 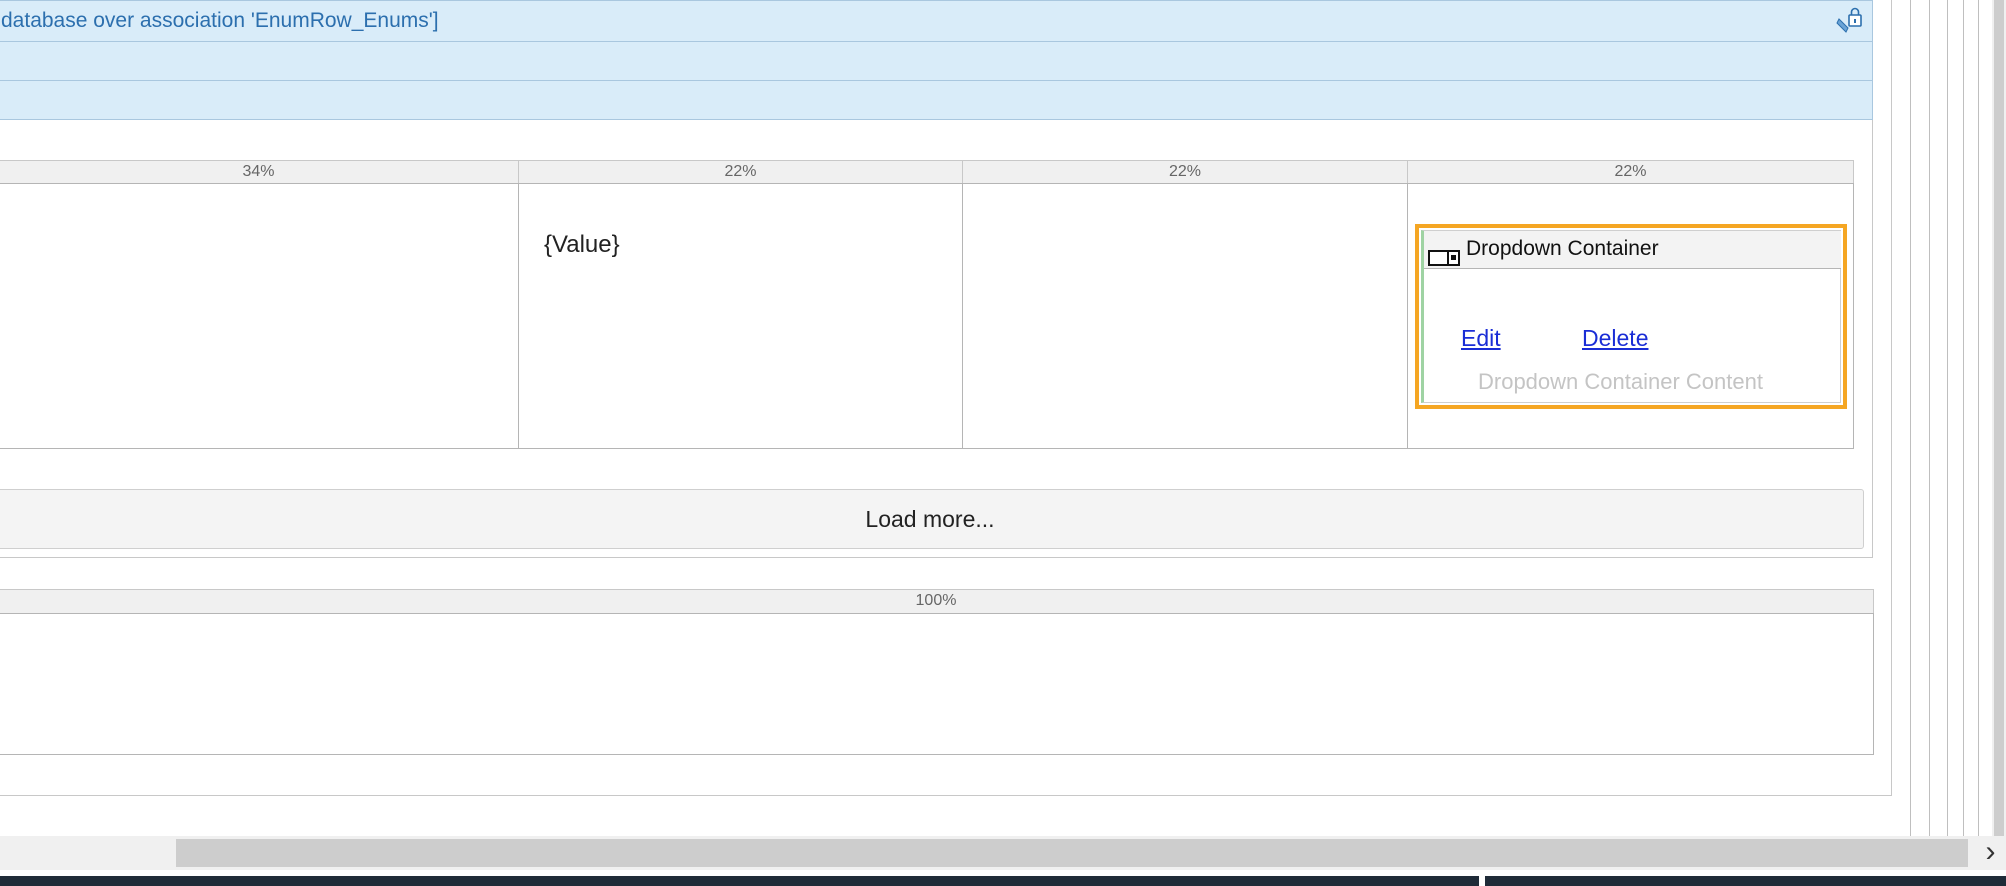 What do you see at coordinates (1990, 853) in the screenshot?
I see `scroll-right-arrow-icon: ›` at bounding box center [1990, 853].